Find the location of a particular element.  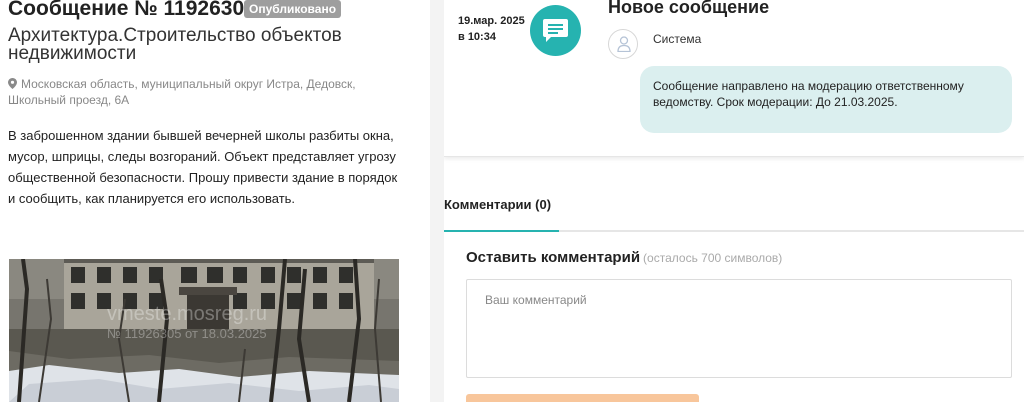

submit-comment-button is located at coordinates (582, 398).